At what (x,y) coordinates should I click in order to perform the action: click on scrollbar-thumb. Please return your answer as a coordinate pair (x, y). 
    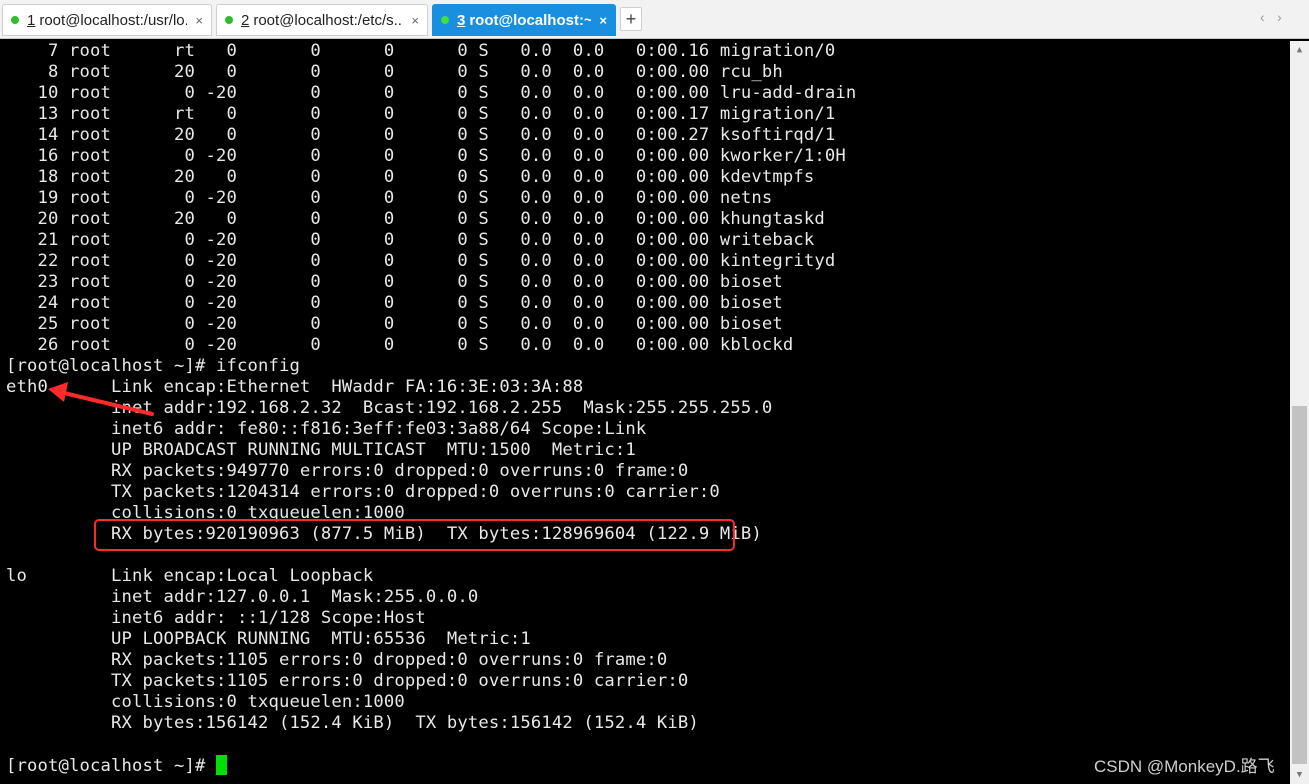
    Looking at the image, I should click on (1299, 585).